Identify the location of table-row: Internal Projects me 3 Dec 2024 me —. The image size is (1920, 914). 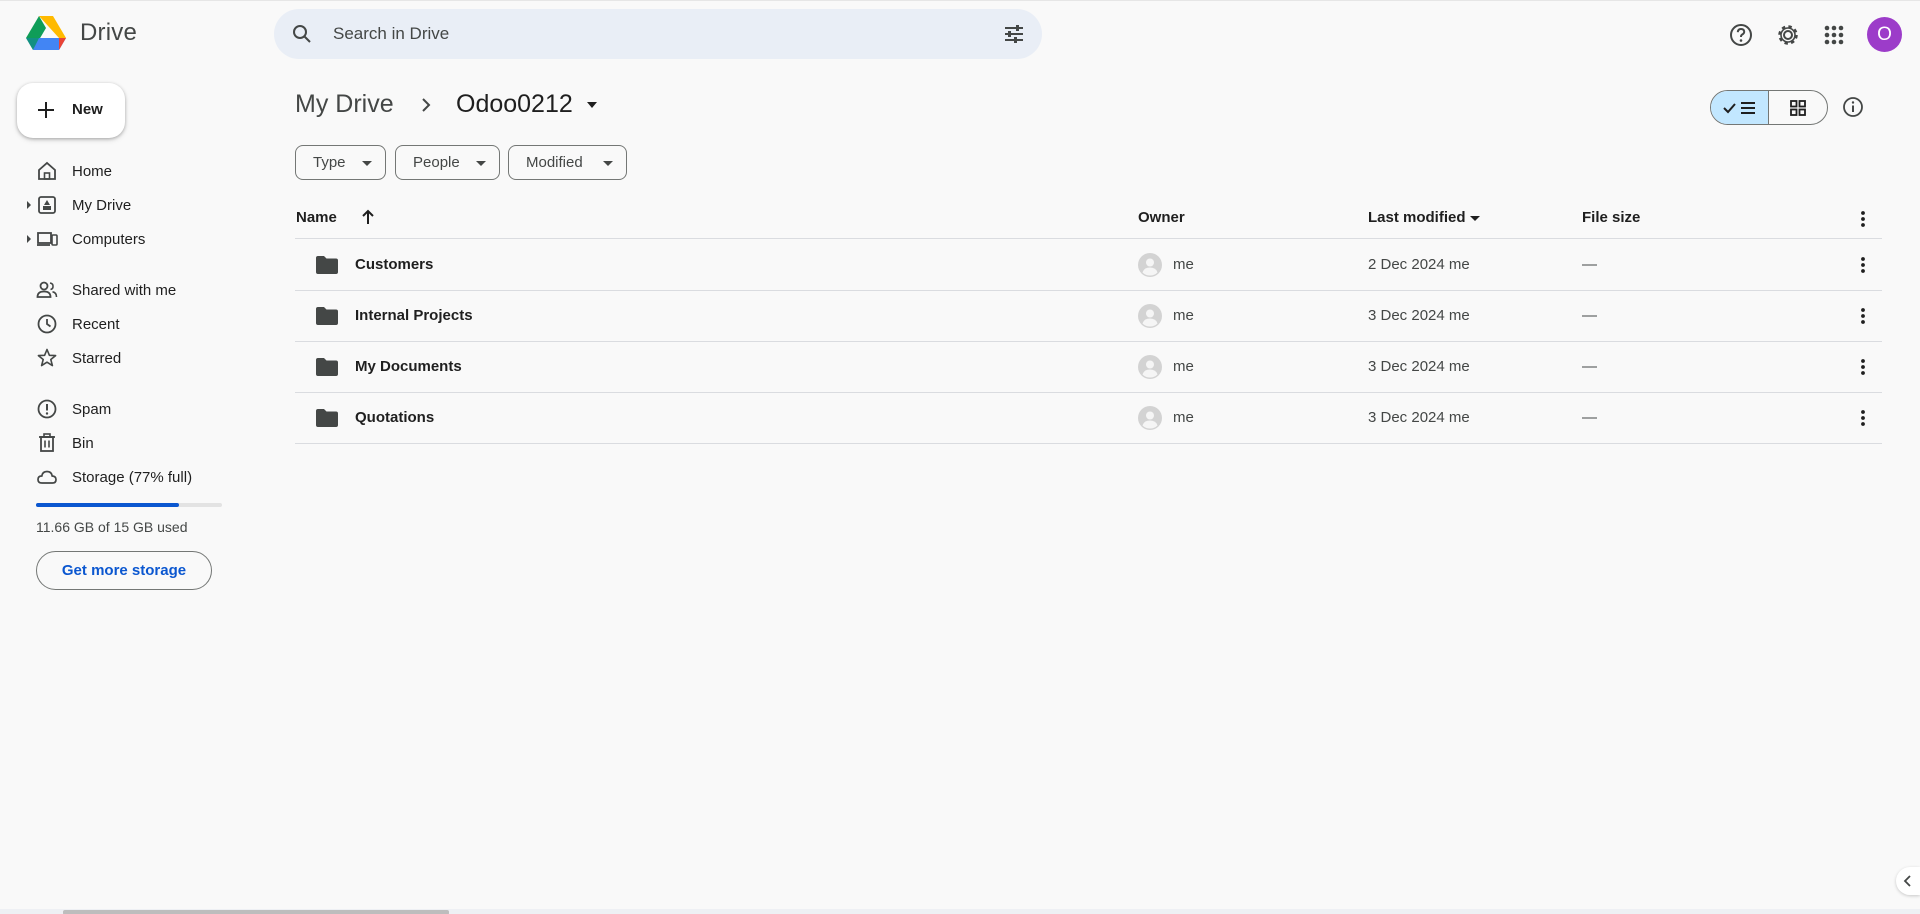
(1088, 316).